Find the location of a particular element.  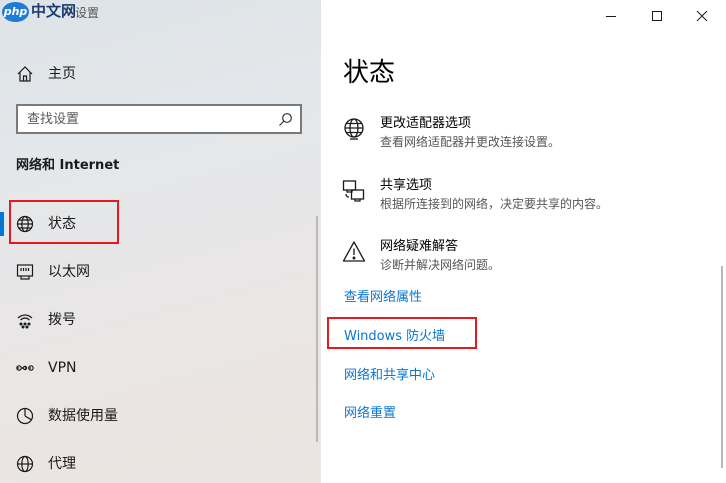

highlight-box-status is located at coordinates (64, 222).